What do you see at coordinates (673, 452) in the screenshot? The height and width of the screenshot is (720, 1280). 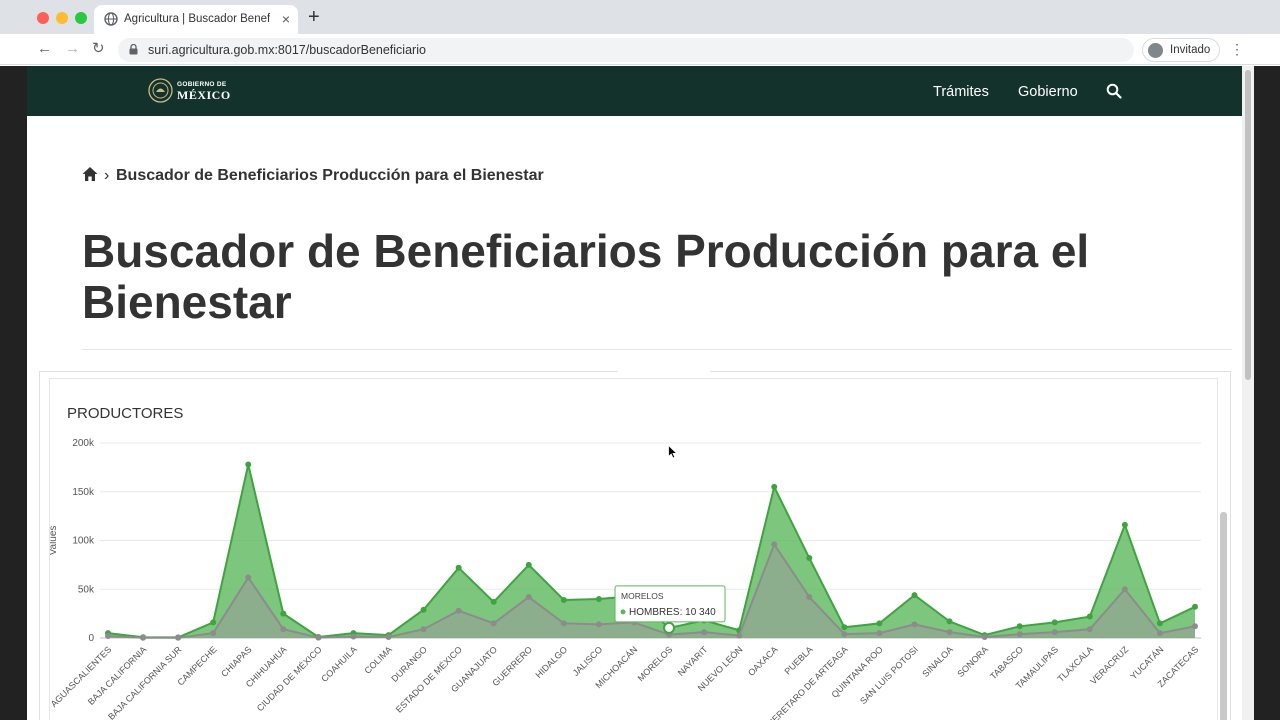 I see `mouse-cursor-icon` at bounding box center [673, 452].